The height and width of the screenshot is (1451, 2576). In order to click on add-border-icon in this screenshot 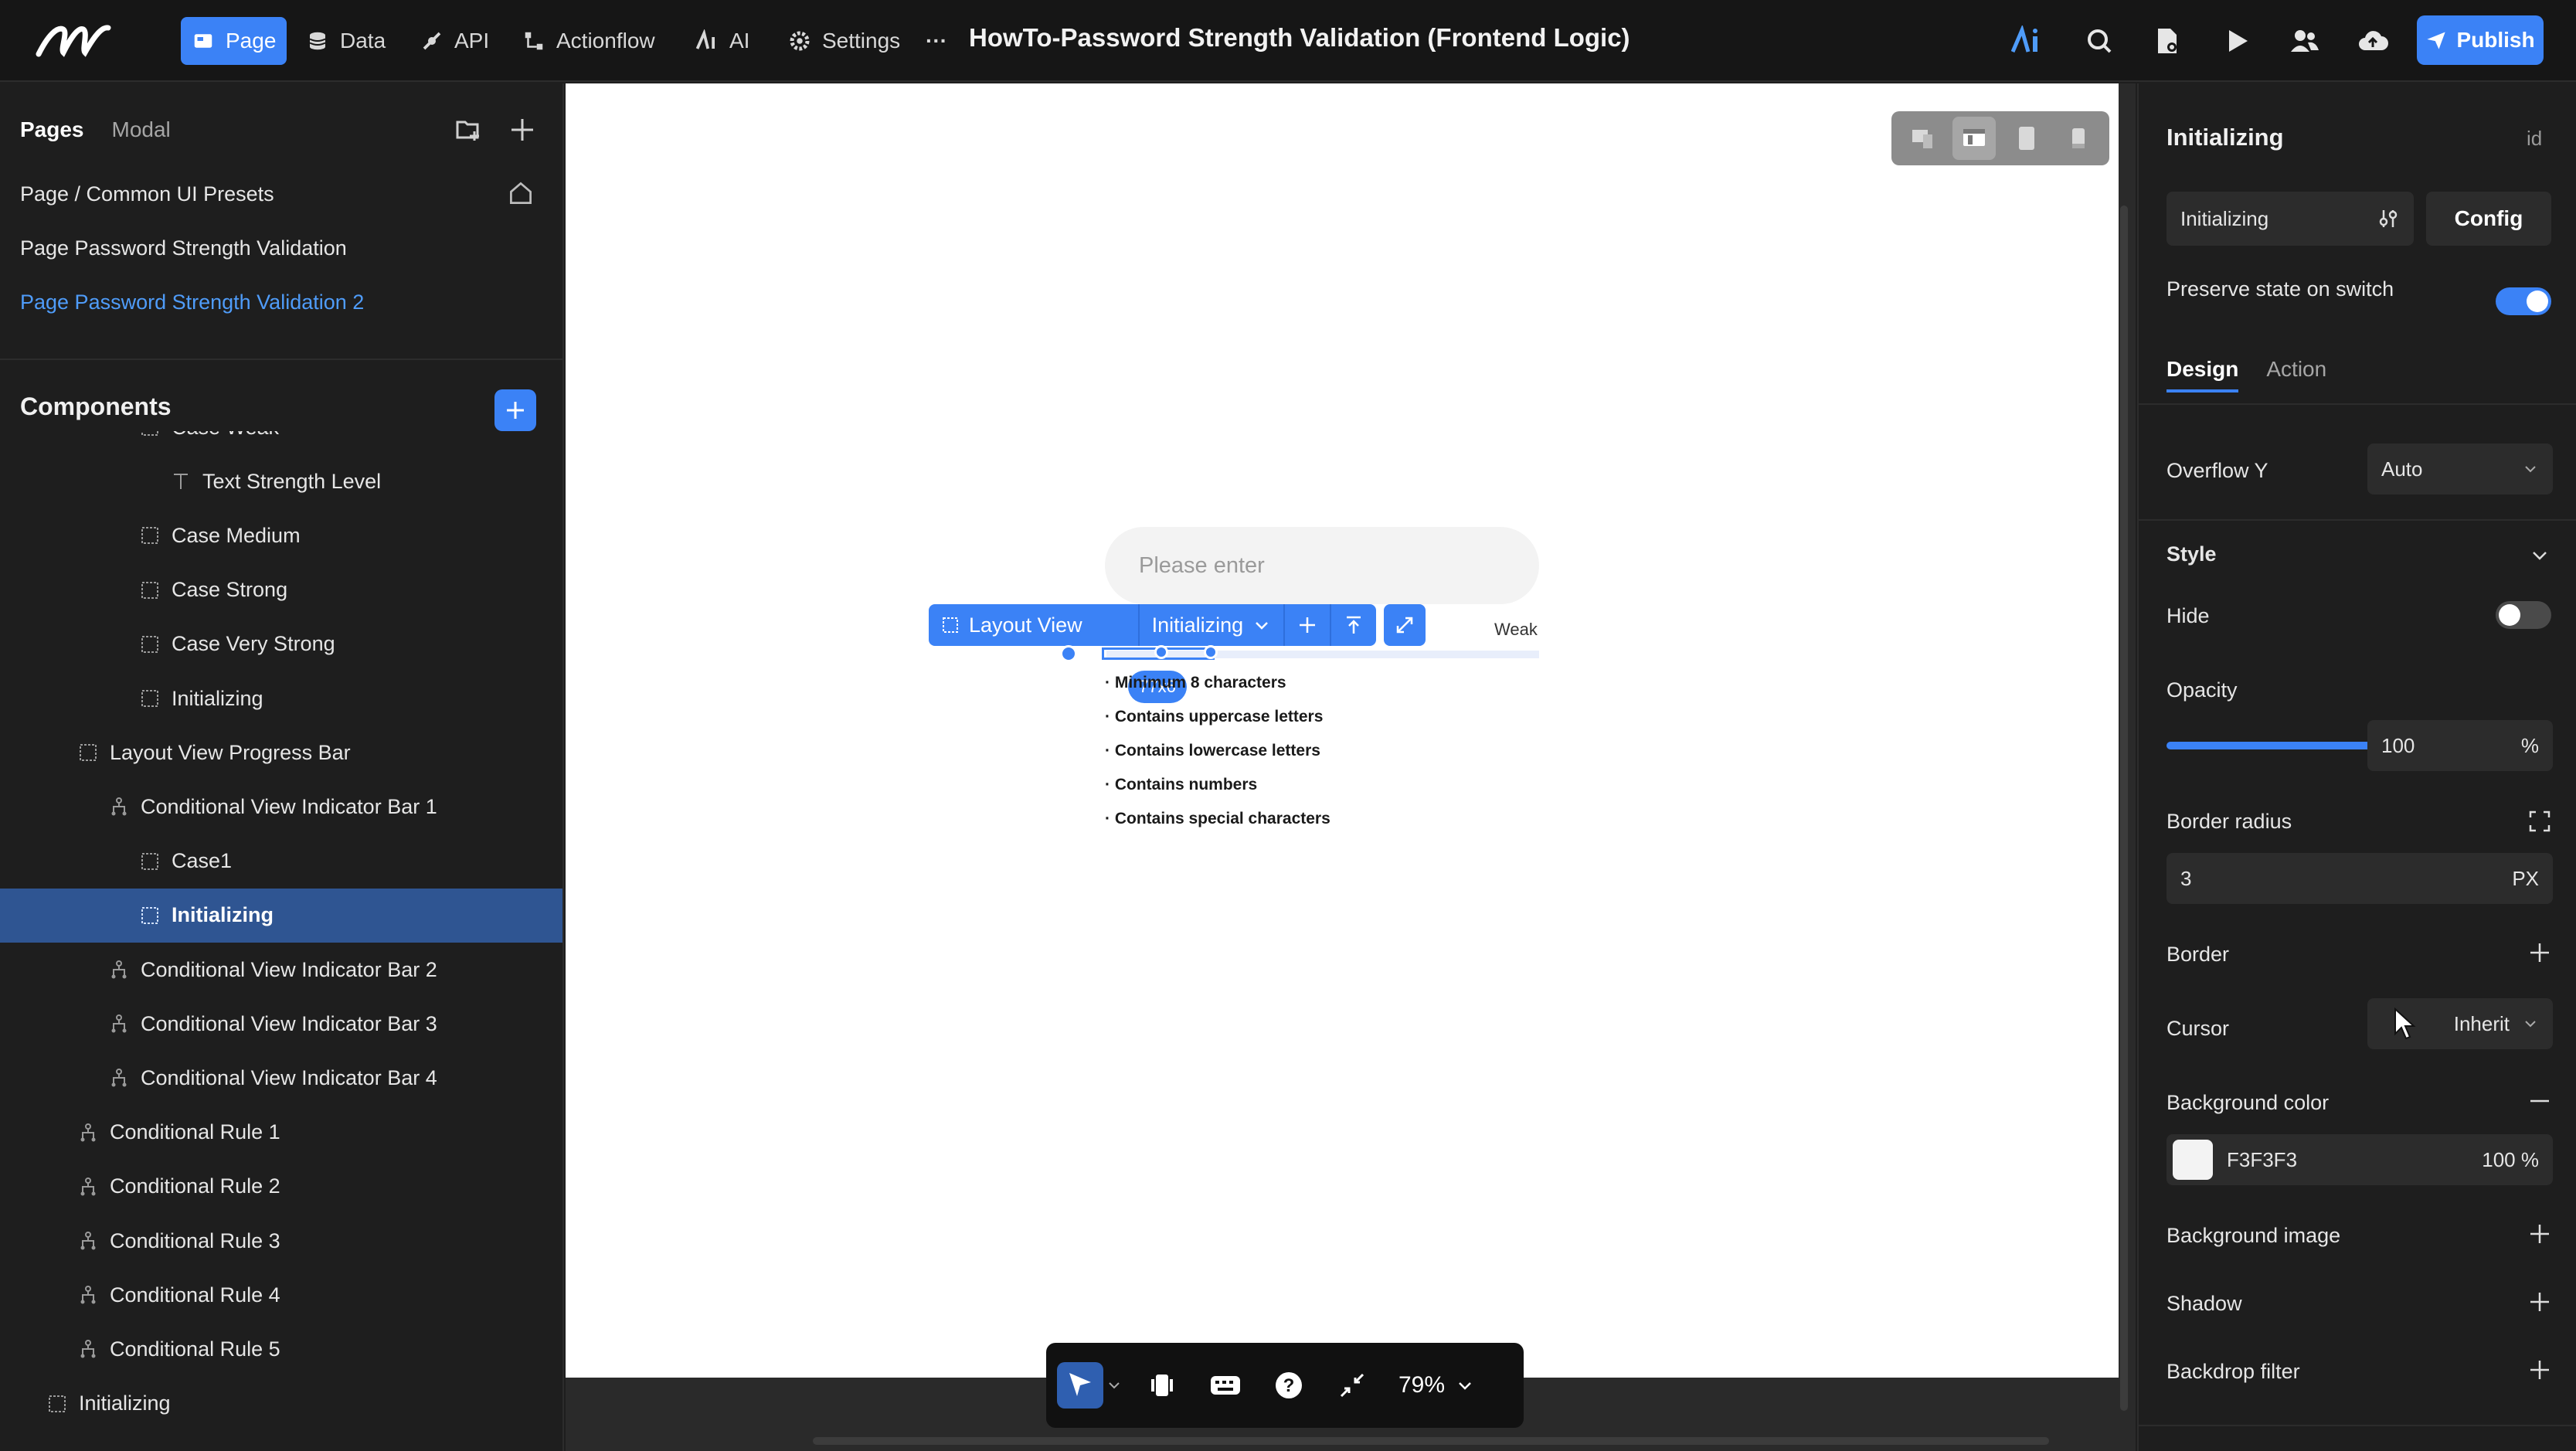, I will do `click(2540, 953)`.